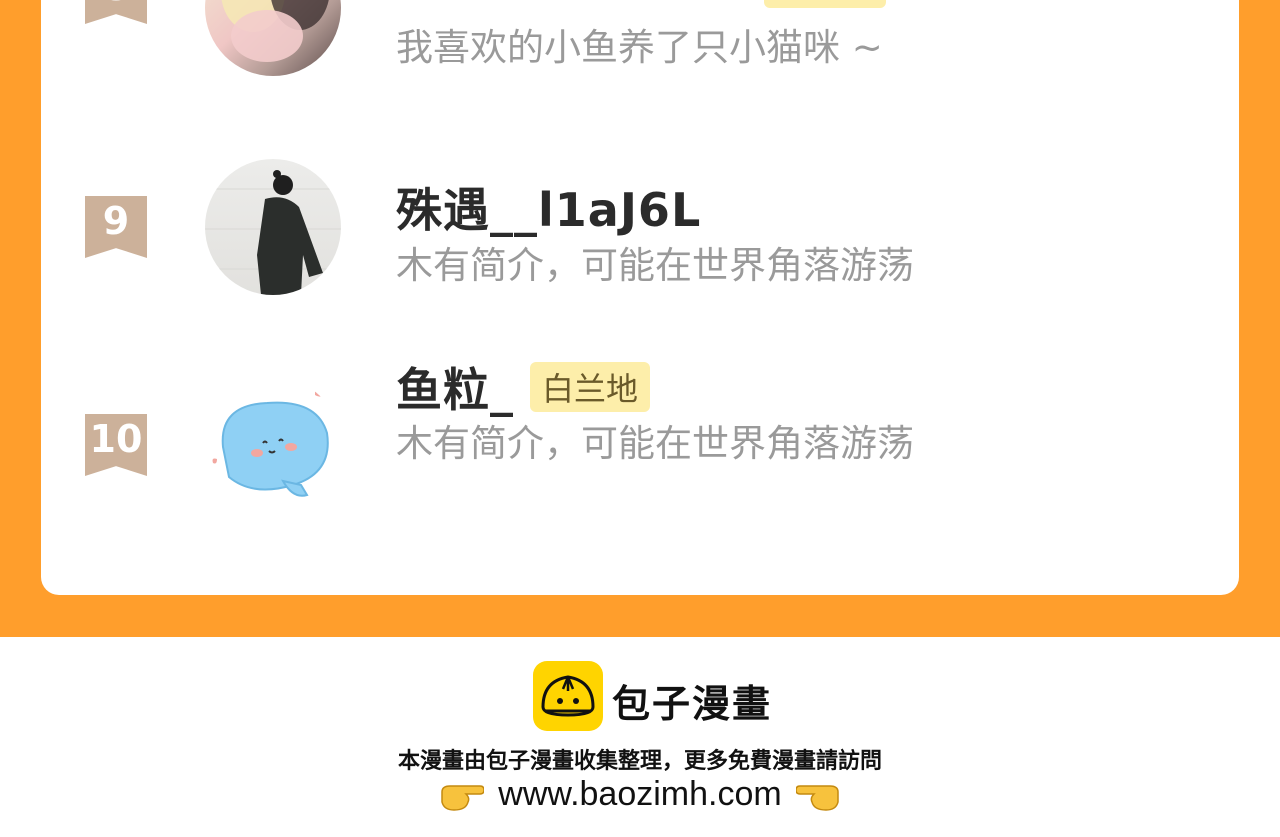 Image resolution: width=1280 pixels, height=837 pixels. I want to click on rank-ribbon: 9, so click(116, 227).